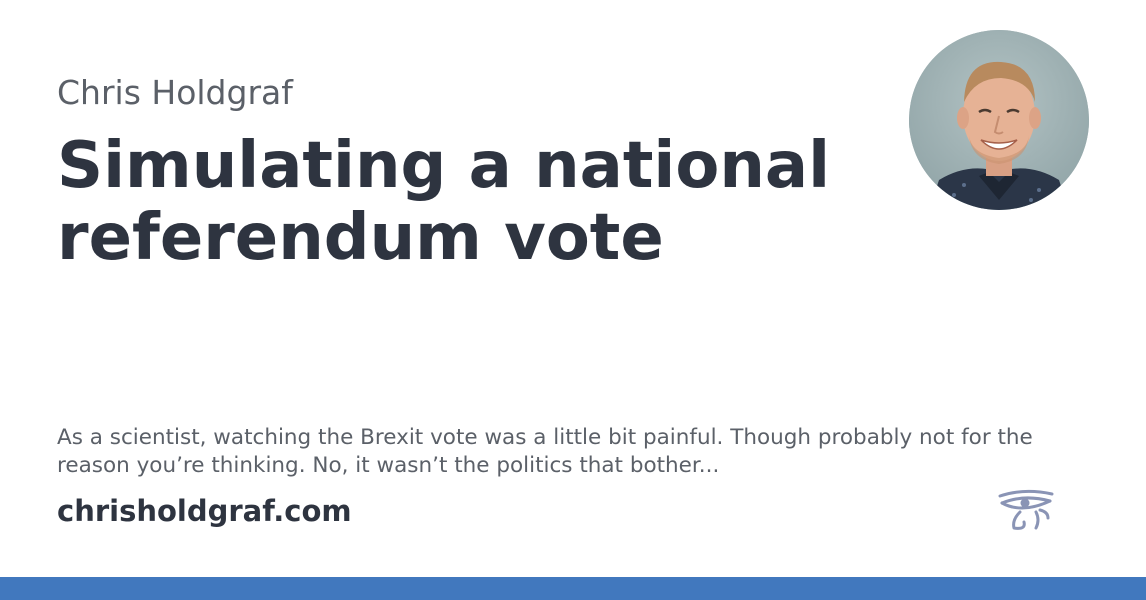 This screenshot has height=600, width=1146. I want to click on author-name: Chris Holdgraf, so click(175, 92).